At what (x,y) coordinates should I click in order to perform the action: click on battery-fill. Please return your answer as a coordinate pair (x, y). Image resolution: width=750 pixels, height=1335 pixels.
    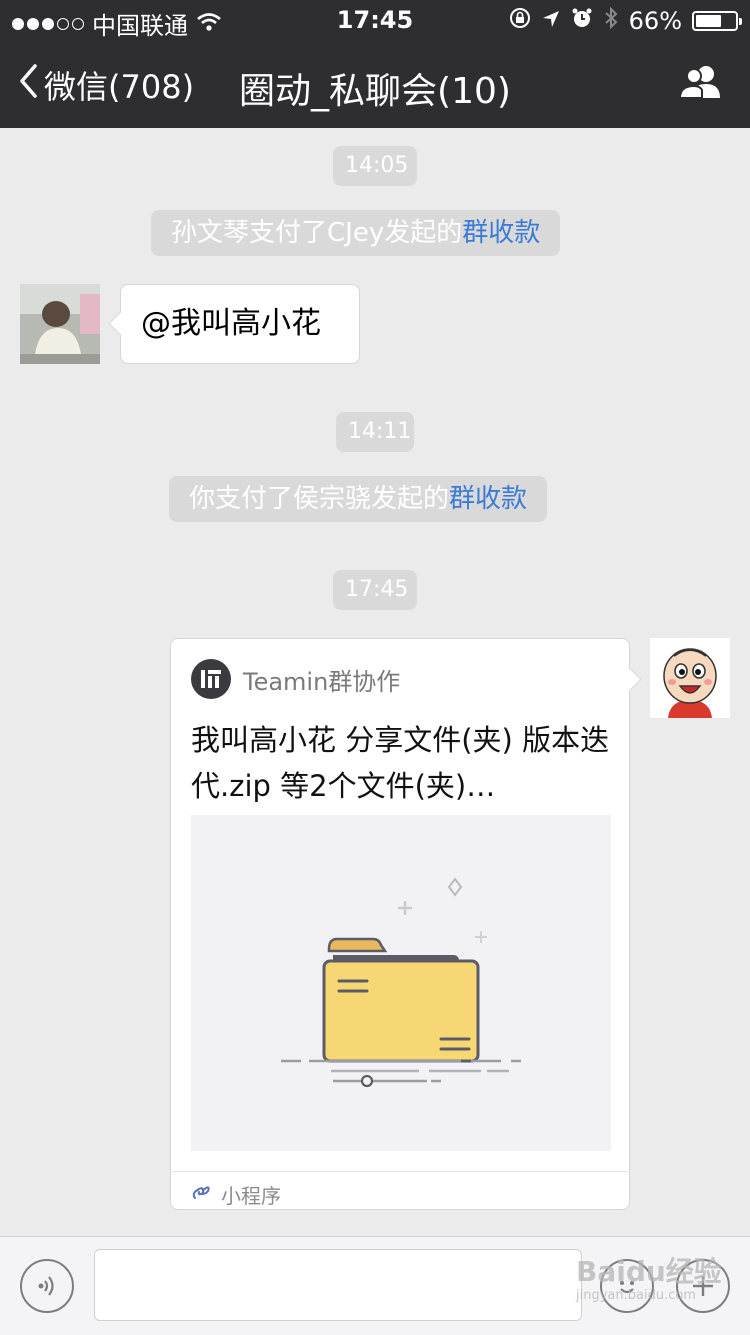
    Looking at the image, I should click on (708, 21).